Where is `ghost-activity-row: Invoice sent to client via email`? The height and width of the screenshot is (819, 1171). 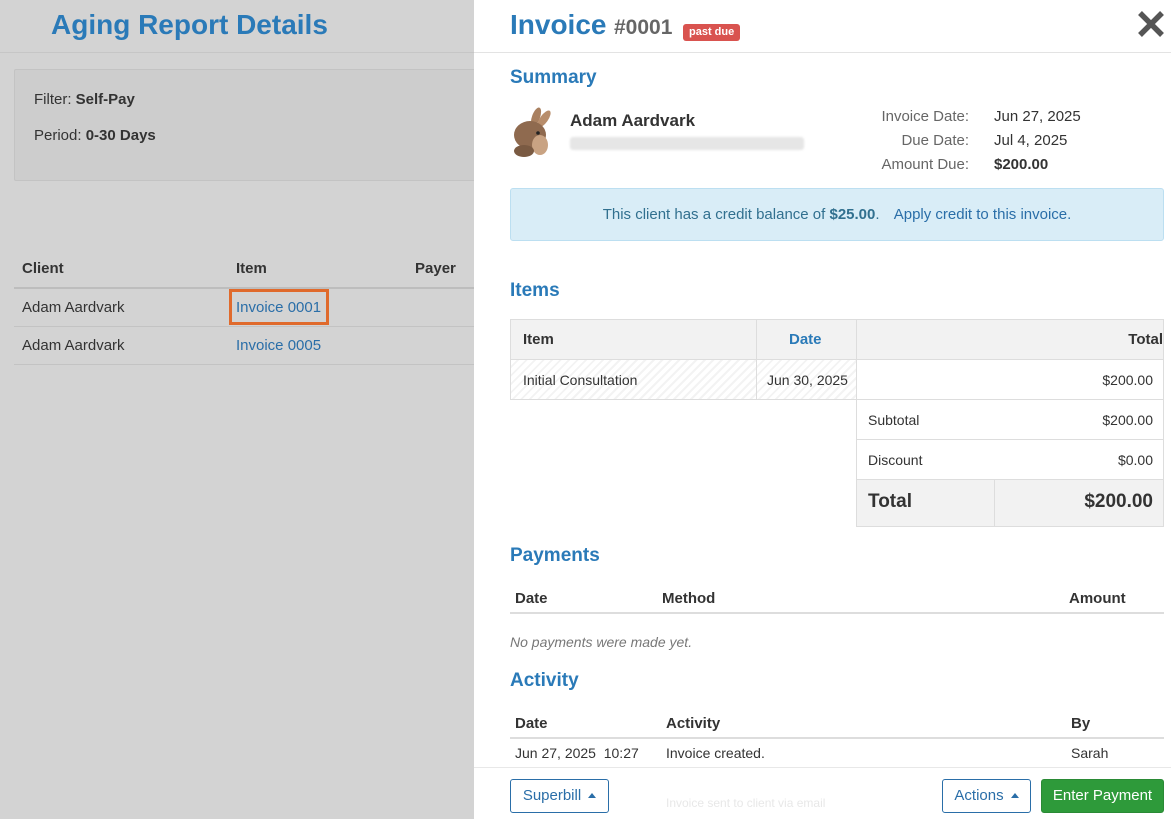
ghost-activity-row: Invoice sent to client via email is located at coordinates (746, 803).